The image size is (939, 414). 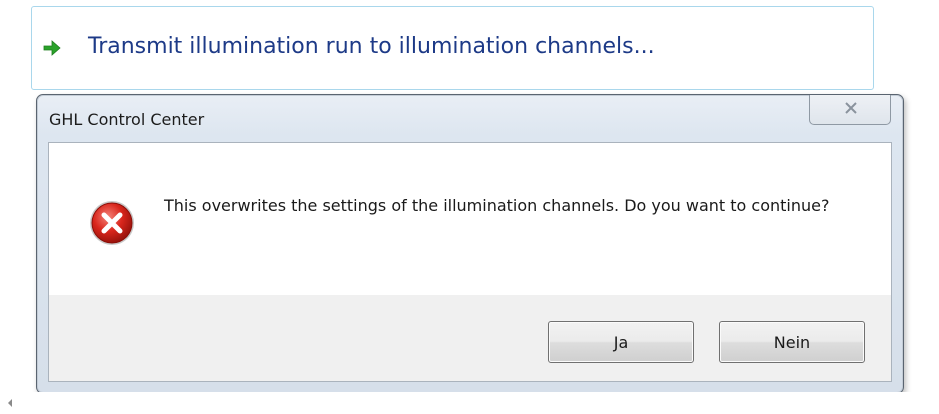 What do you see at coordinates (10, 403) in the screenshot?
I see `scroll-left-icon` at bounding box center [10, 403].